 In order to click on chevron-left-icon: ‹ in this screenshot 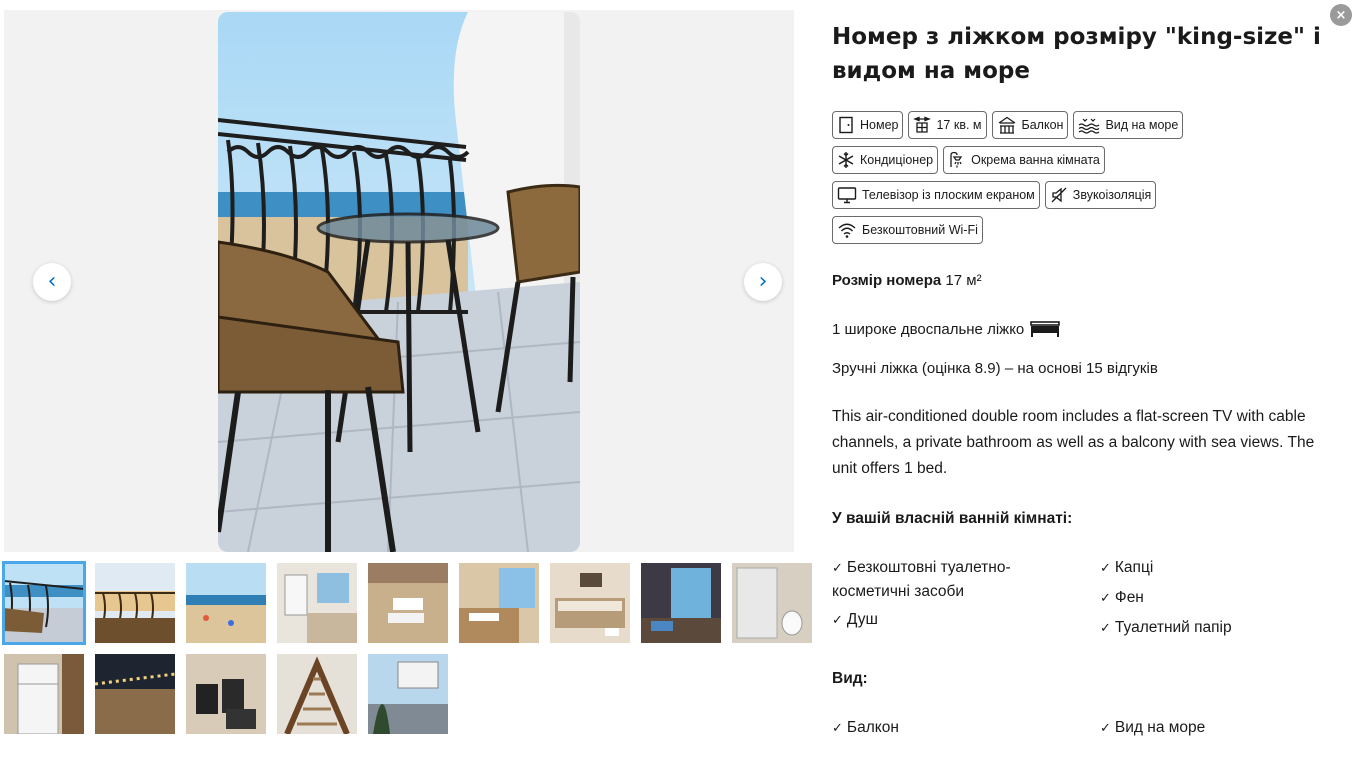, I will do `click(52, 281)`.